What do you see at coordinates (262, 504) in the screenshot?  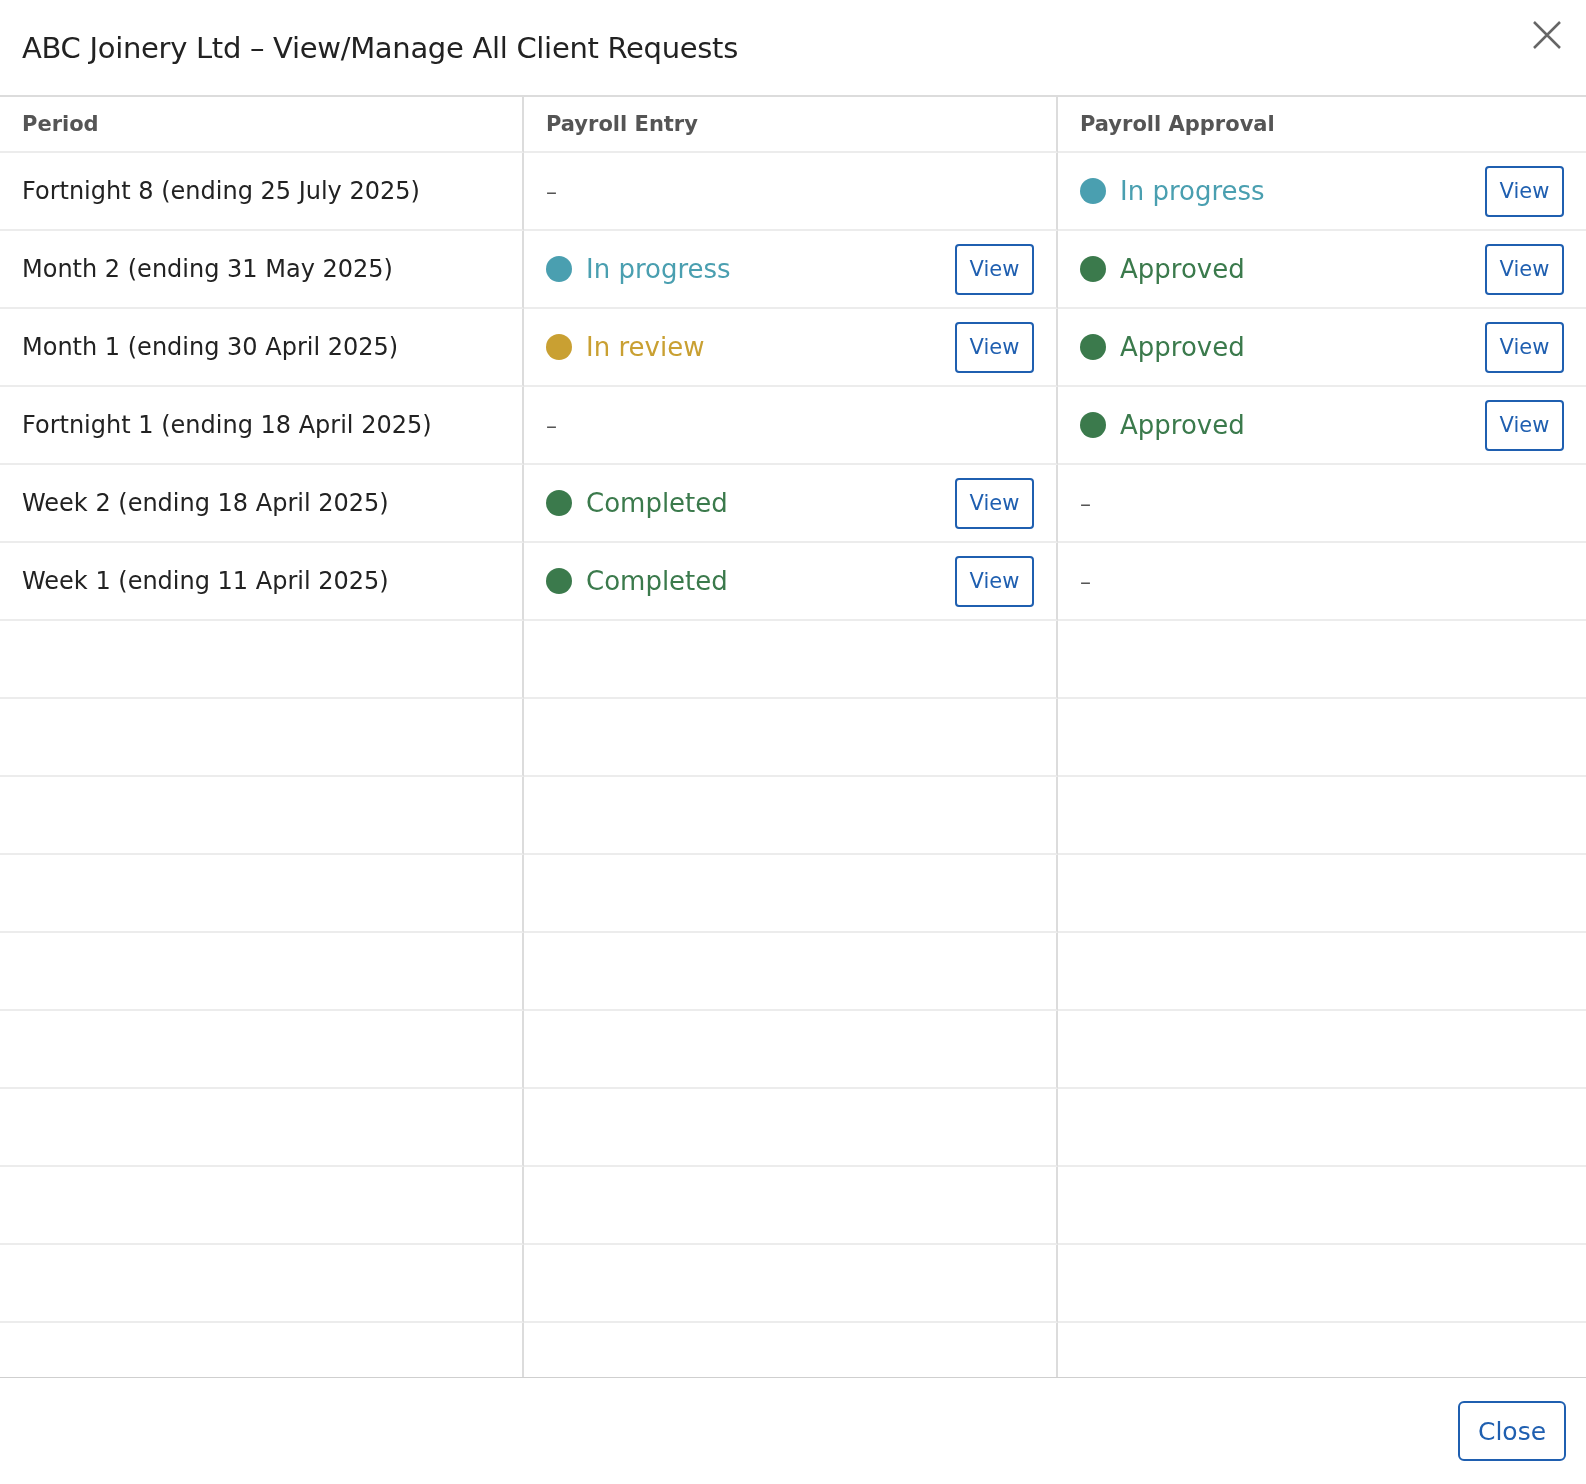 I see `table-cell: Week 2 (ending 18 April 2025)` at bounding box center [262, 504].